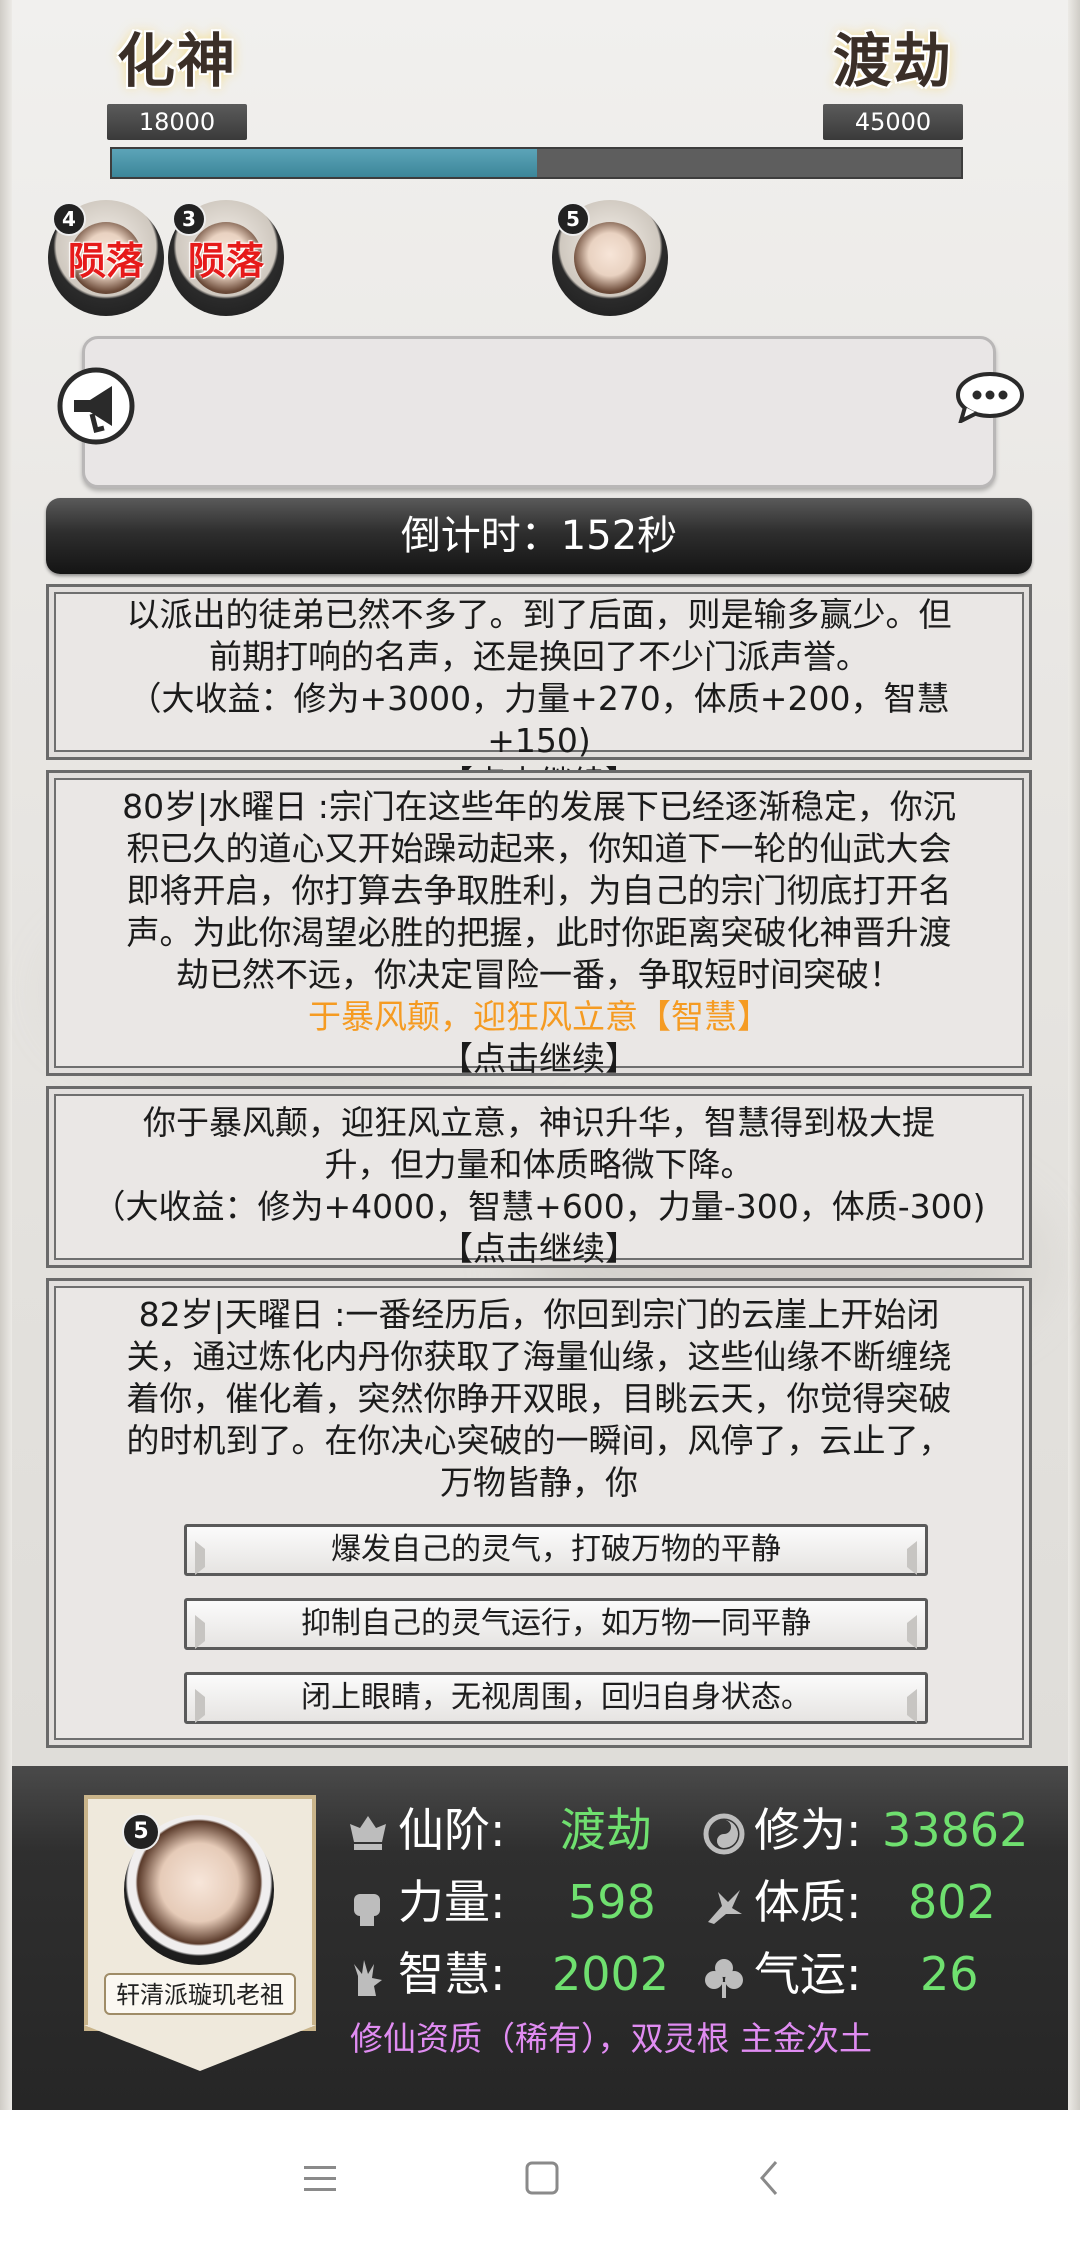 This screenshot has height=2244, width=1080. I want to click on stat-value: 2002, so click(611, 1974).